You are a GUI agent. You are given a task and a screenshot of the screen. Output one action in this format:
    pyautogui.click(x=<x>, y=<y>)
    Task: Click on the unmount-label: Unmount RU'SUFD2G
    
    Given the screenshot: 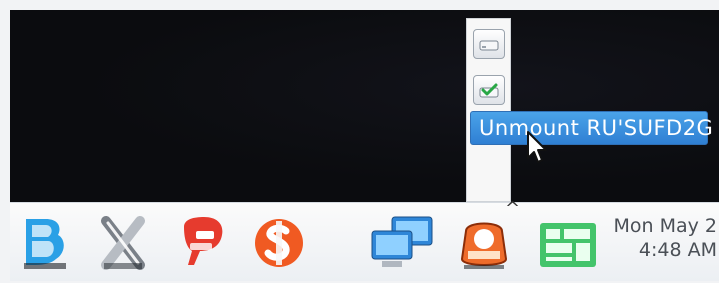 What is the action you would take?
    pyautogui.click(x=596, y=128)
    